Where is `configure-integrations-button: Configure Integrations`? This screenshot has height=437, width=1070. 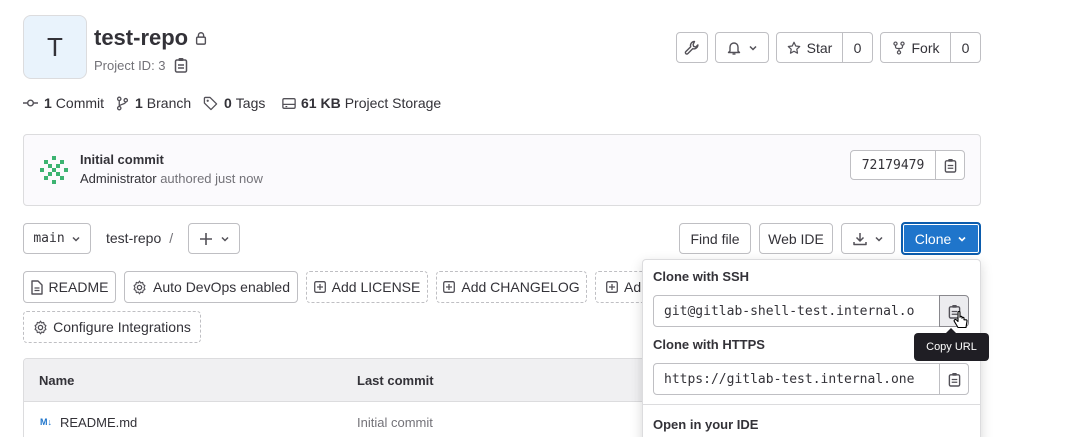 configure-integrations-button: Configure Integrations is located at coordinates (112, 327).